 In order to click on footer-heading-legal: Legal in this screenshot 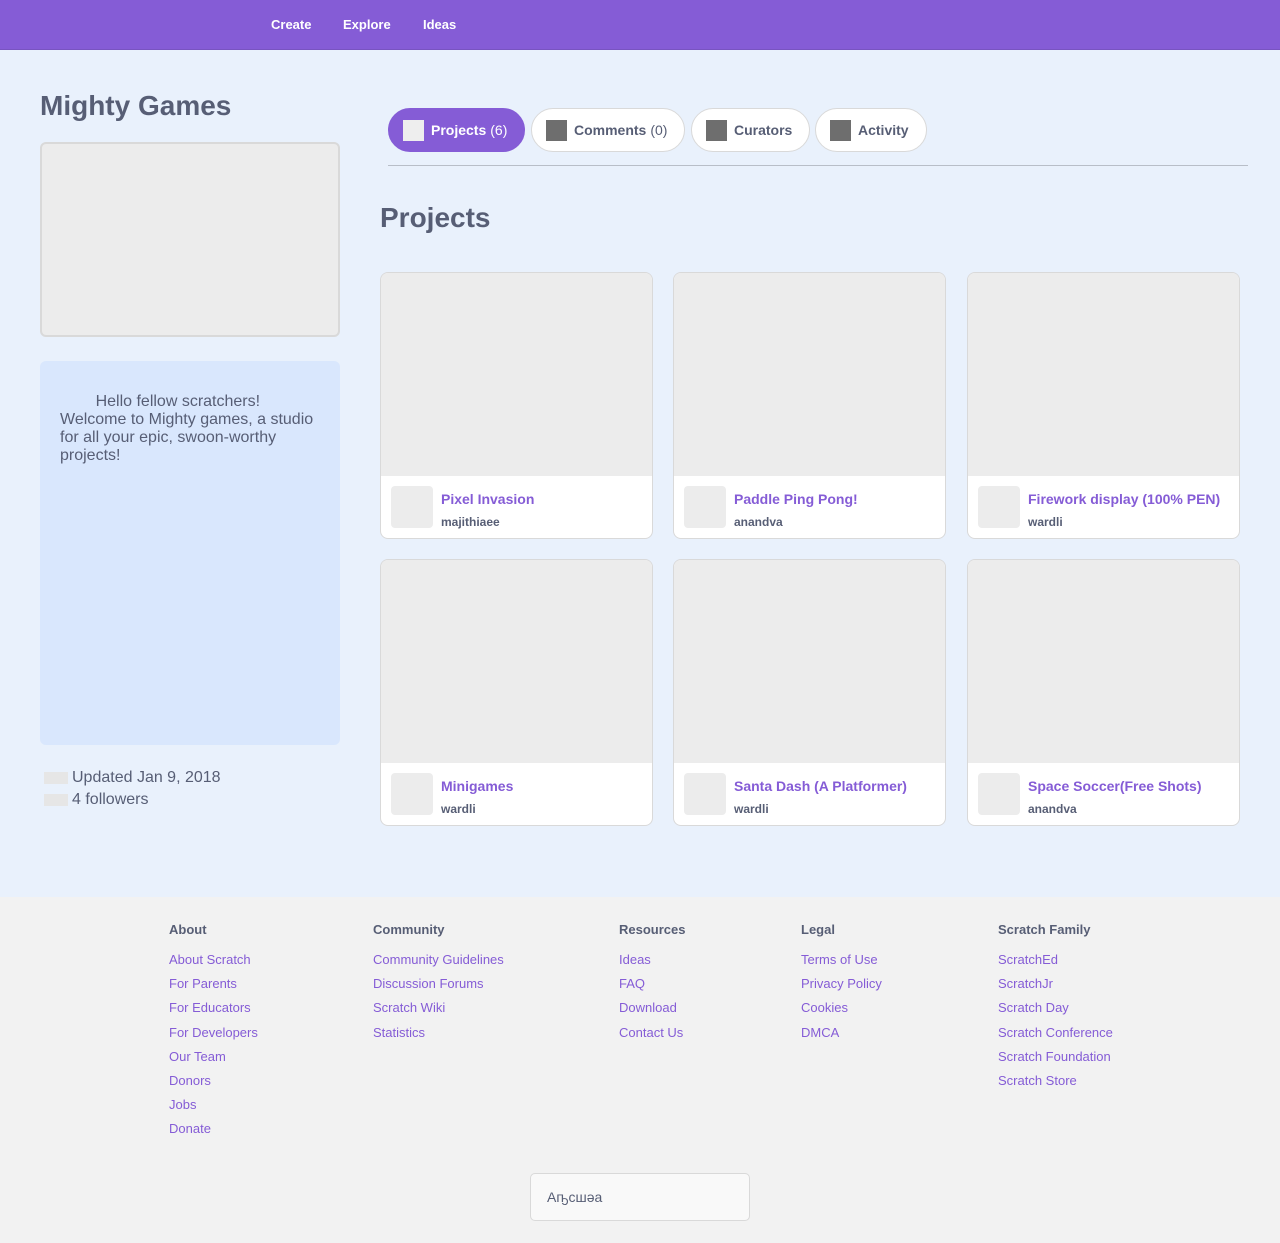, I will do `click(818, 929)`.